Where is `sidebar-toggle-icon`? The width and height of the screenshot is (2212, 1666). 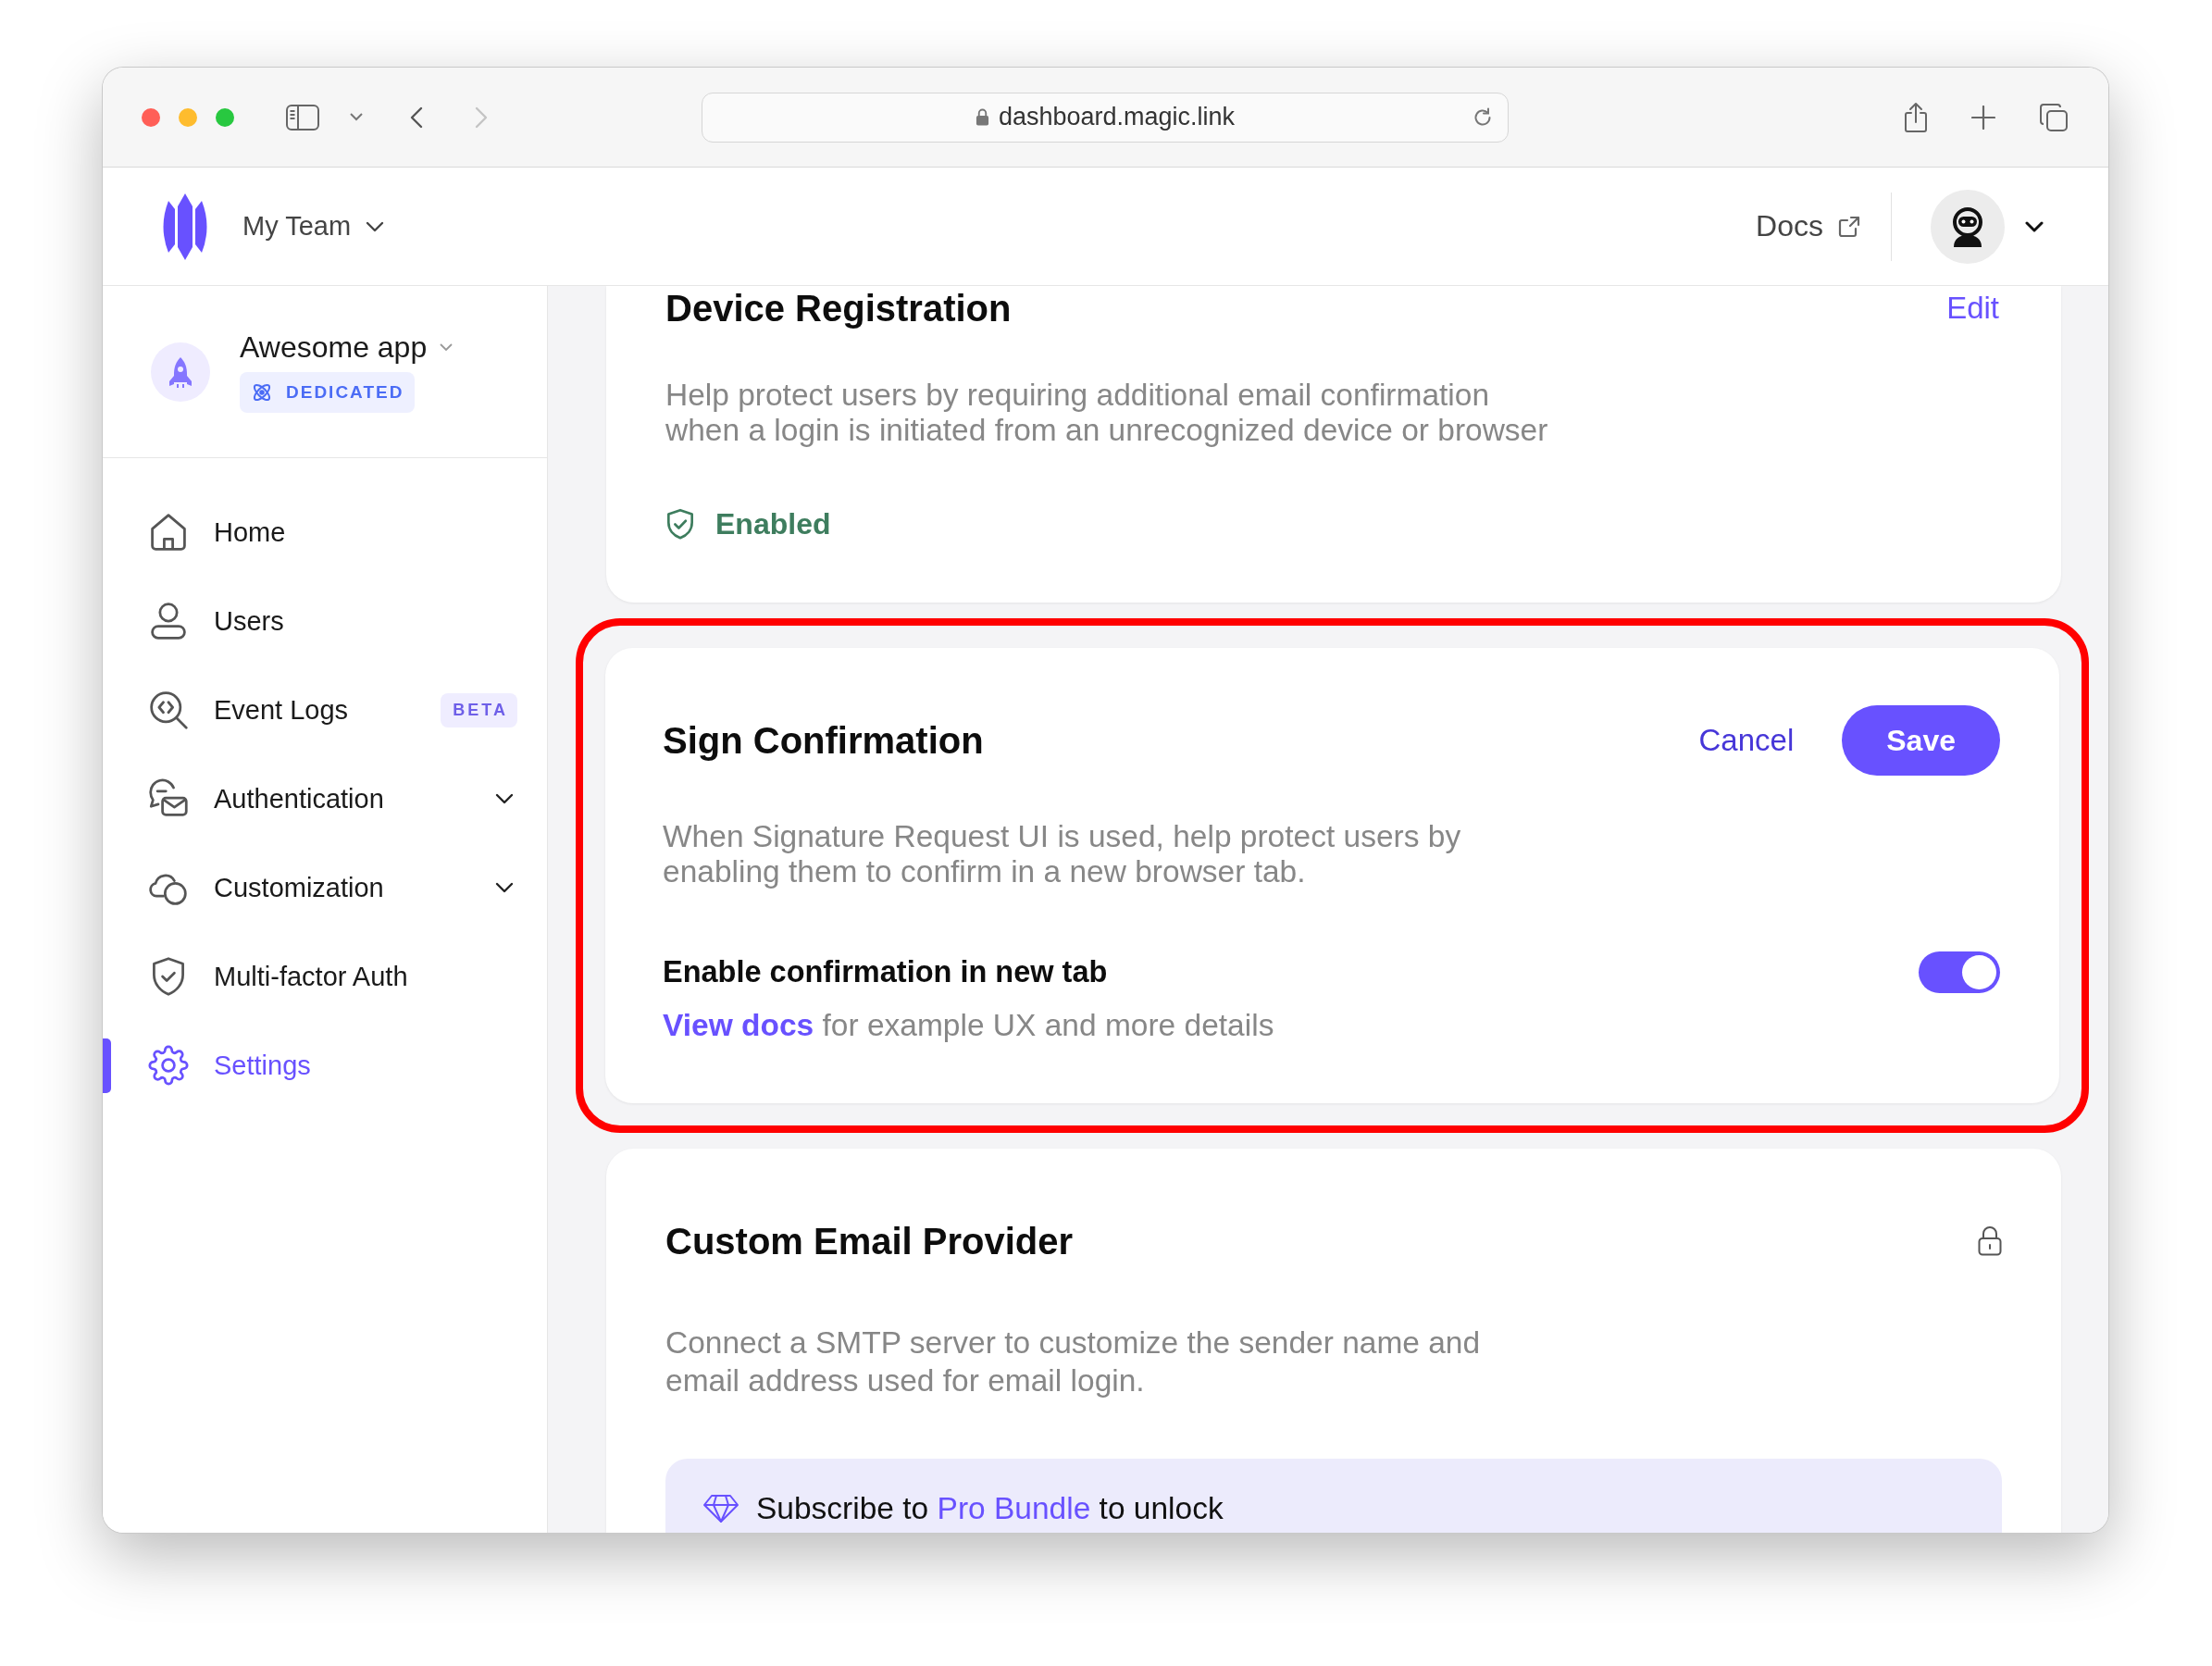
sidebar-toggle-icon is located at coordinates (302, 118).